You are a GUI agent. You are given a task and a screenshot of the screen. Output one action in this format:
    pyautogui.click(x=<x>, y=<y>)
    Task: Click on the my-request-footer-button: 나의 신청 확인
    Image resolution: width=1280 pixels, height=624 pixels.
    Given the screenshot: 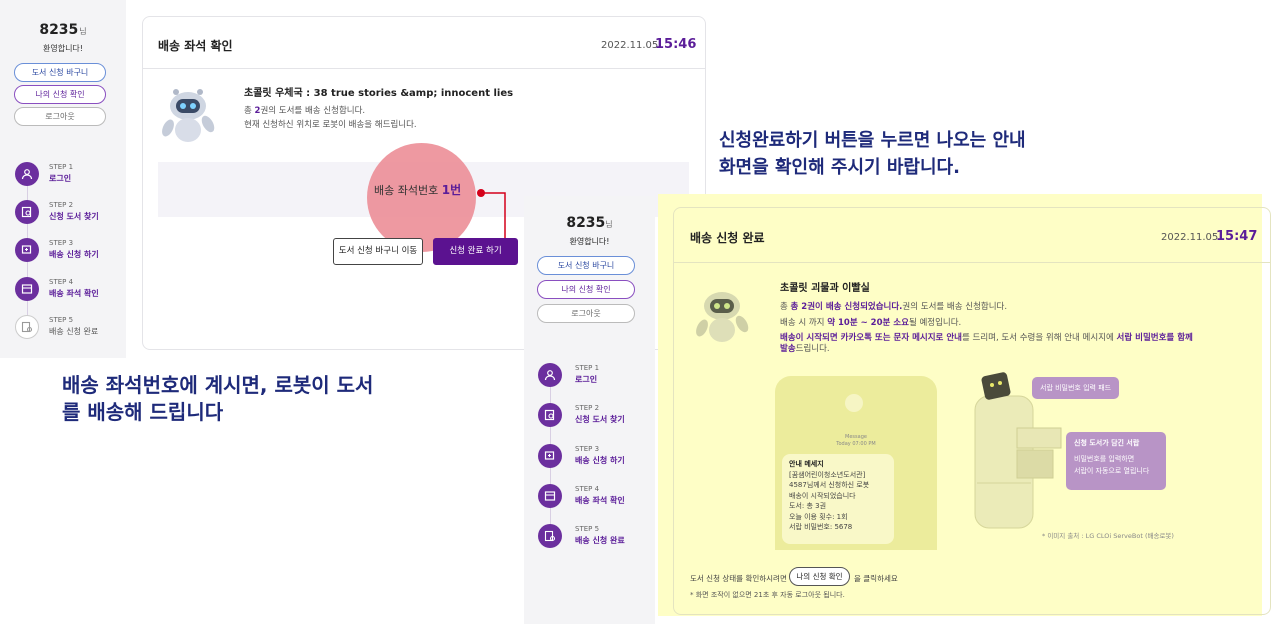 What is the action you would take?
    pyautogui.click(x=819, y=576)
    